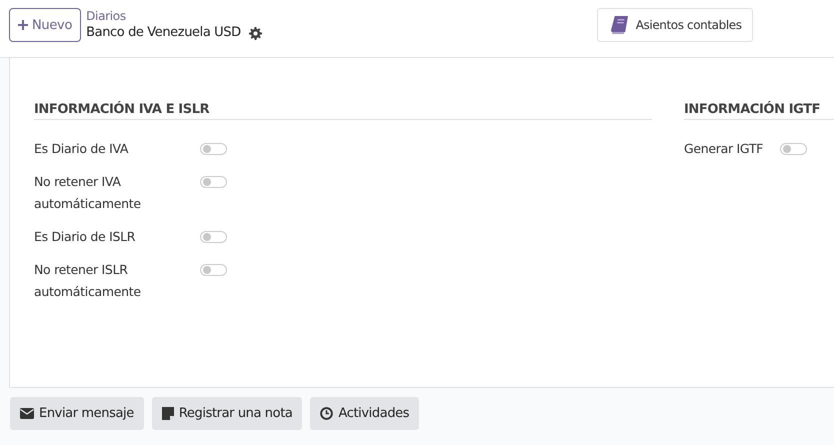 Image resolution: width=834 pixels, height=445 pixels. What do you see at coordinates (168, 413) in the screenshot?
I see `note-icon` at bounding box center [168, 413].